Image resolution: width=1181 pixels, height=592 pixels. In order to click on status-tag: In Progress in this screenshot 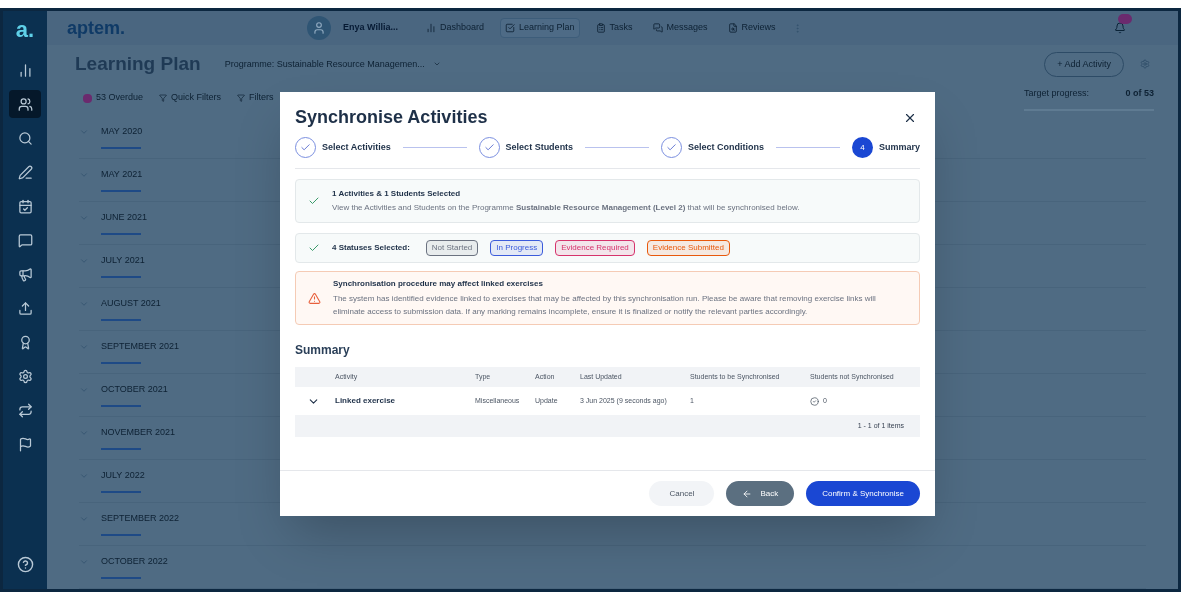, I will do `click(517, 248)`.